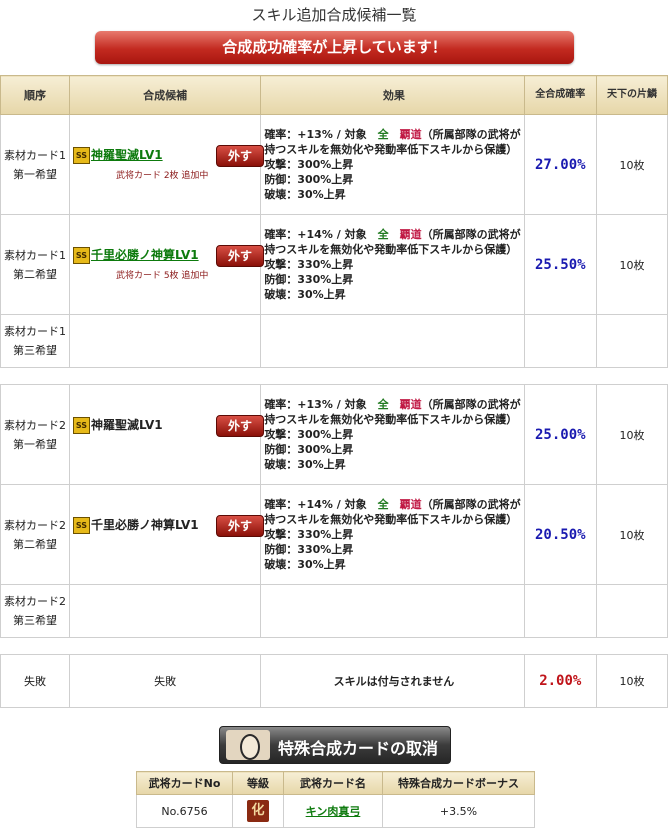  What do you see at coordinates (35, 164) in the screenshot?
I see `order-cell: 素材カード1 第一希望` at bounding box center [35, 164].